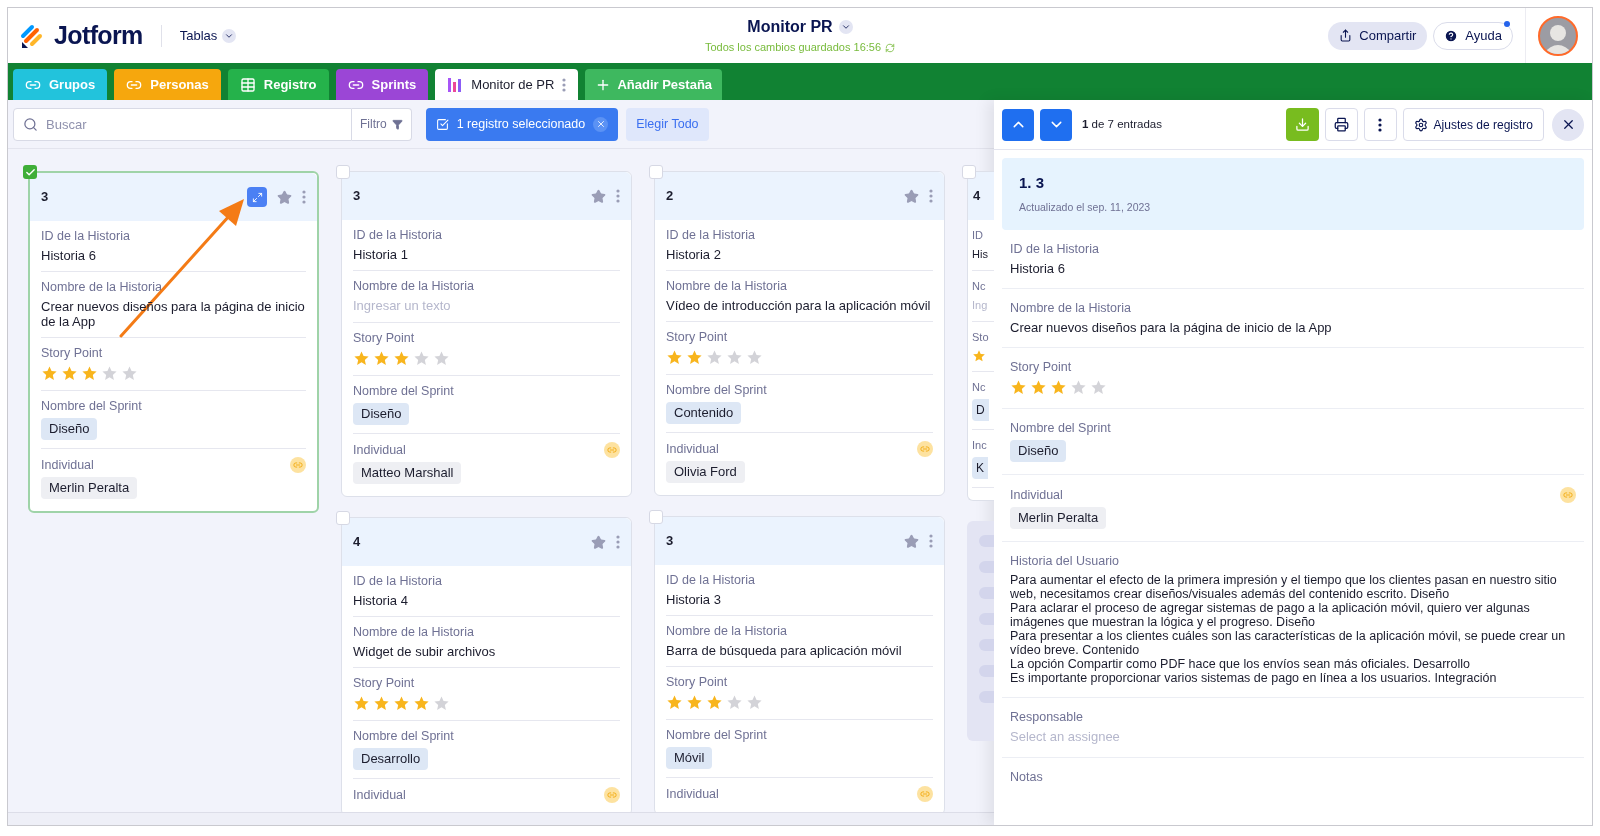 The width and height of the screenshot is (1600, 836). I want to click on expand-button, so click(257, 197).